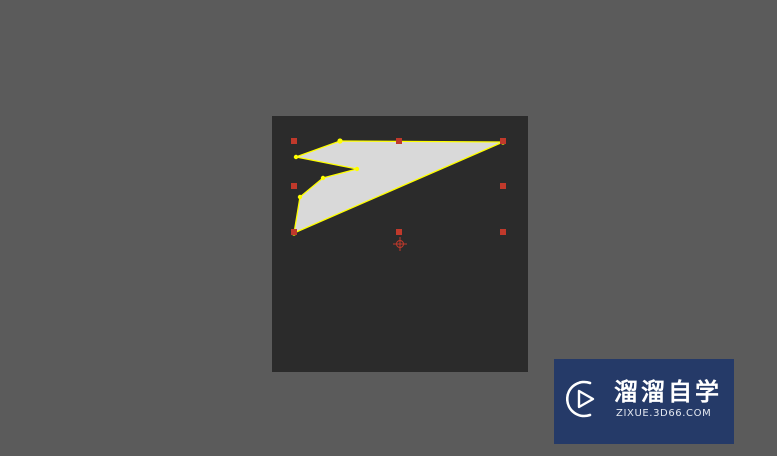  What do you see at coordinates (503, 141) in the screenshot?
I see `handle-top-right` at bounding box center [503, 141].